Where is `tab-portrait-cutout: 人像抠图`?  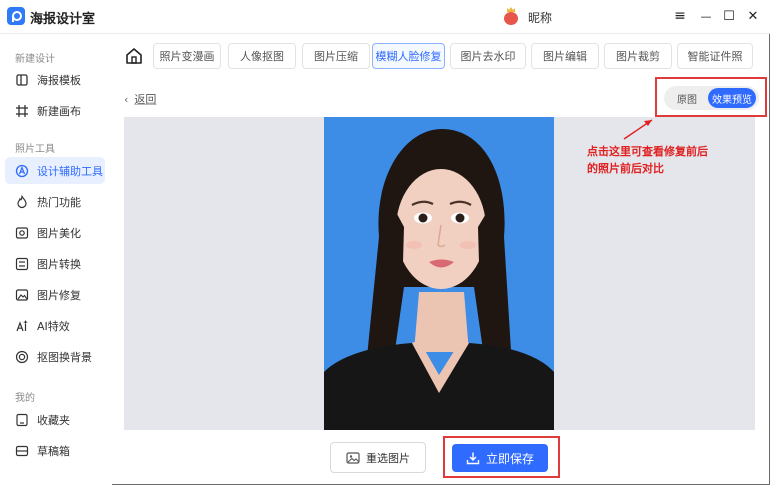
tab-portrait-cutout: 人像抠图 is located at coordinates (262, 56).